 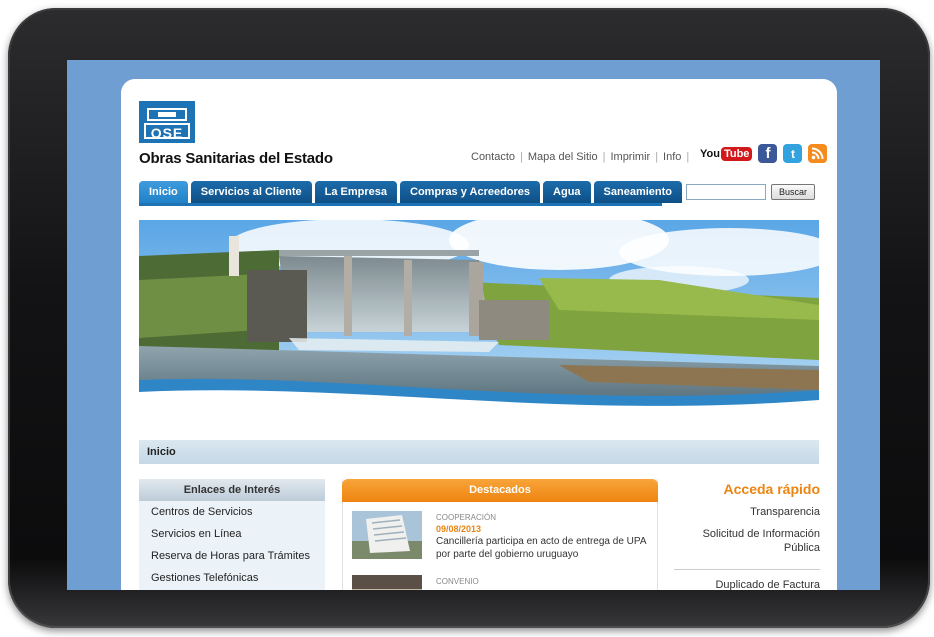 I want to click on youtube-icon: You Tube, so click(x=726, y=153).